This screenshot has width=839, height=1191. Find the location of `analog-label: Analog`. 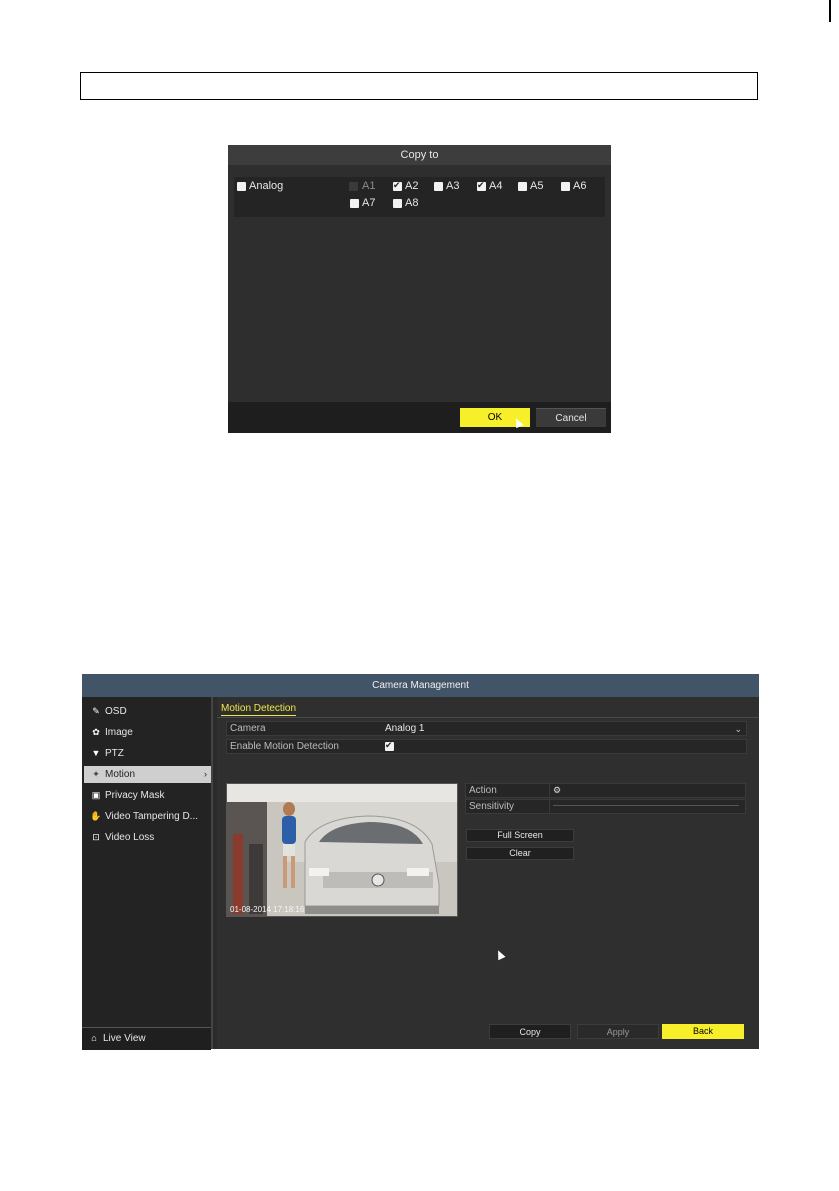

analog-label: Analog is located at coordinates (266, 186).